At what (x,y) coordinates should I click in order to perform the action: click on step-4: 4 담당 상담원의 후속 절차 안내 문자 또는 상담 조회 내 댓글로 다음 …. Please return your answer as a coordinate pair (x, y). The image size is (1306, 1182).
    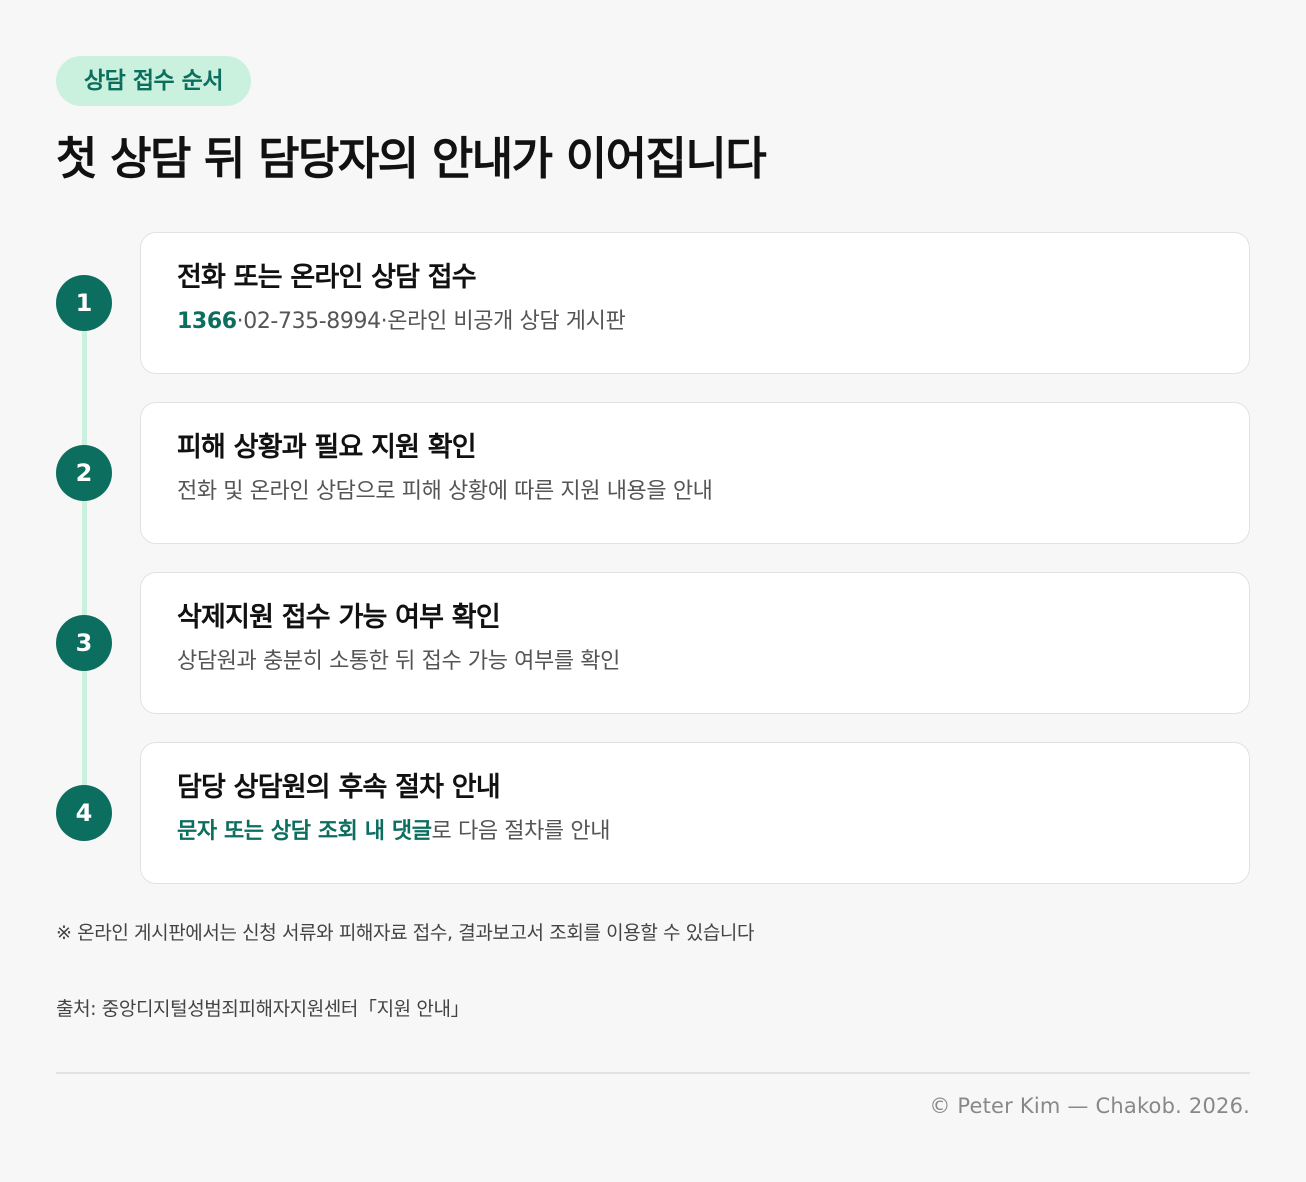
    Looking at the image, I should click on (653, 813).